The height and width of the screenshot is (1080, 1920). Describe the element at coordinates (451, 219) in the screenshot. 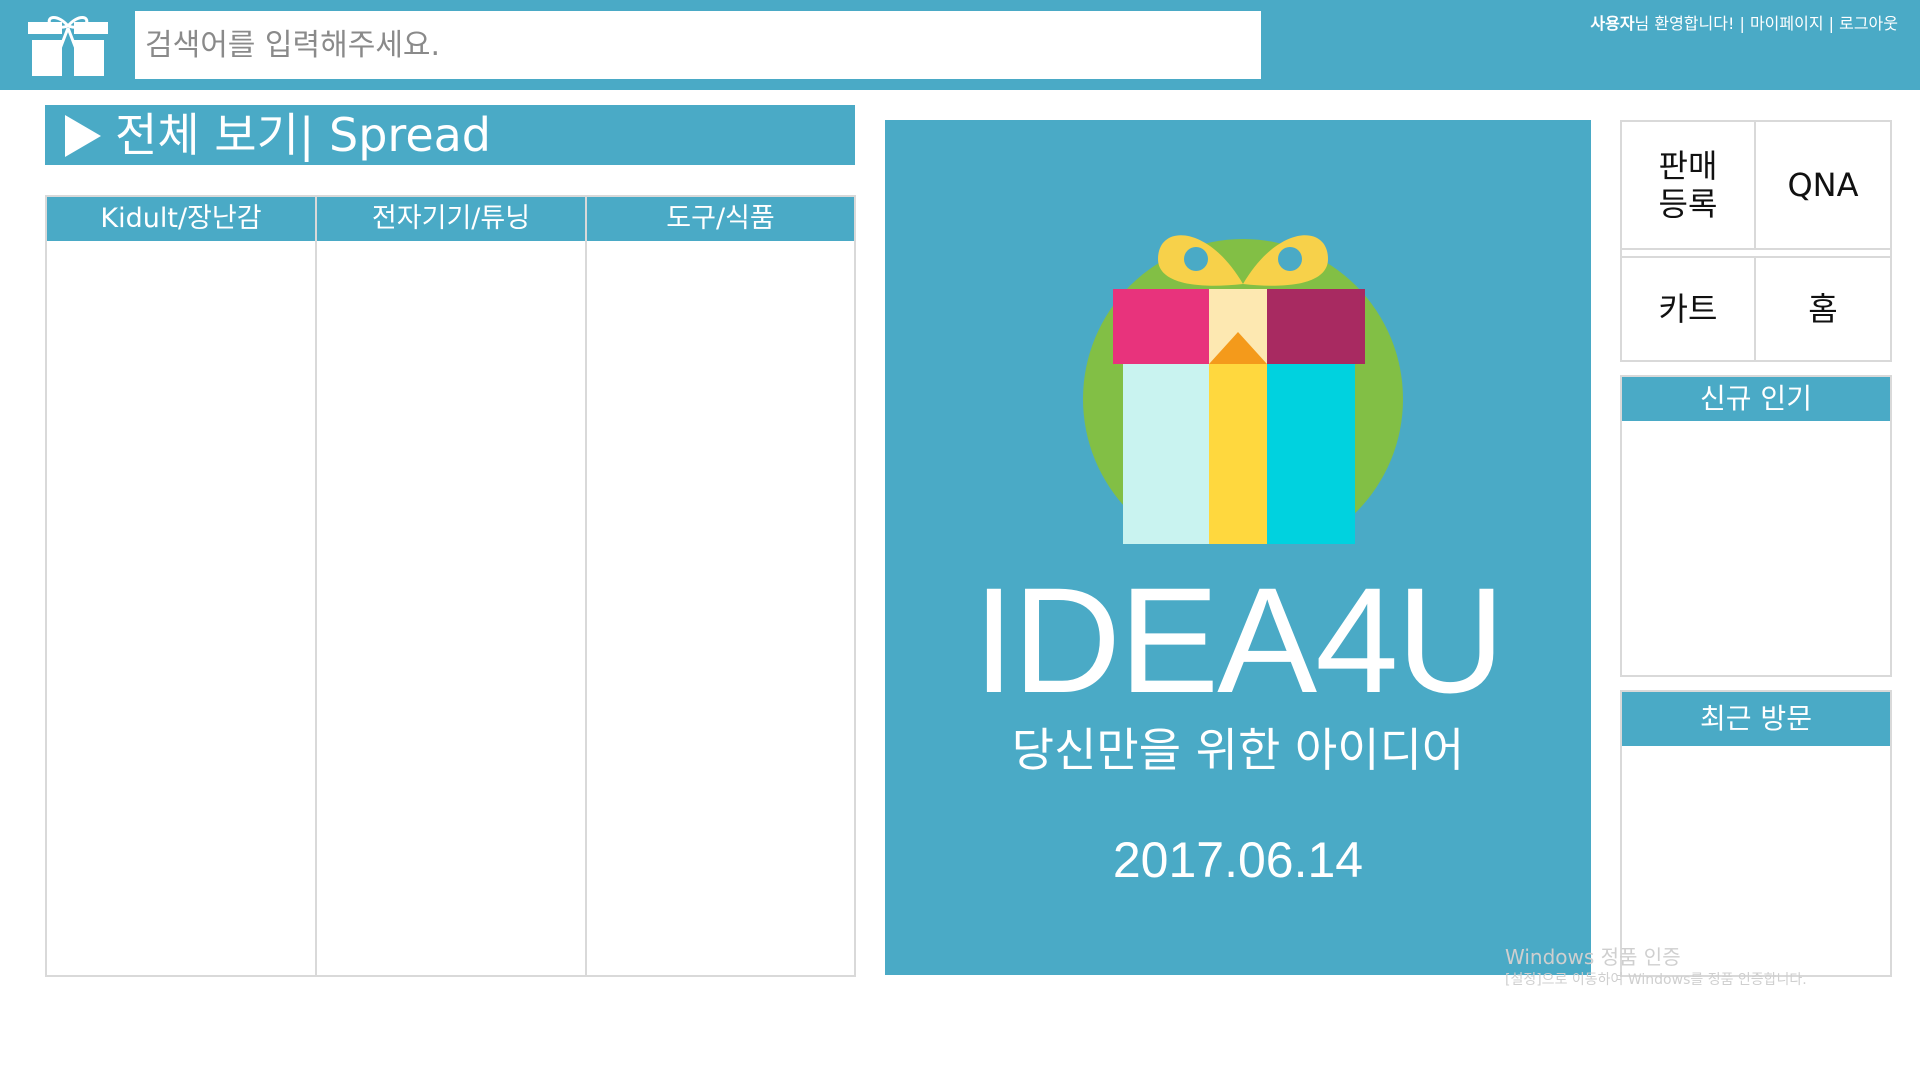

I see `category-label: 전자기기/튜닝` at that location.